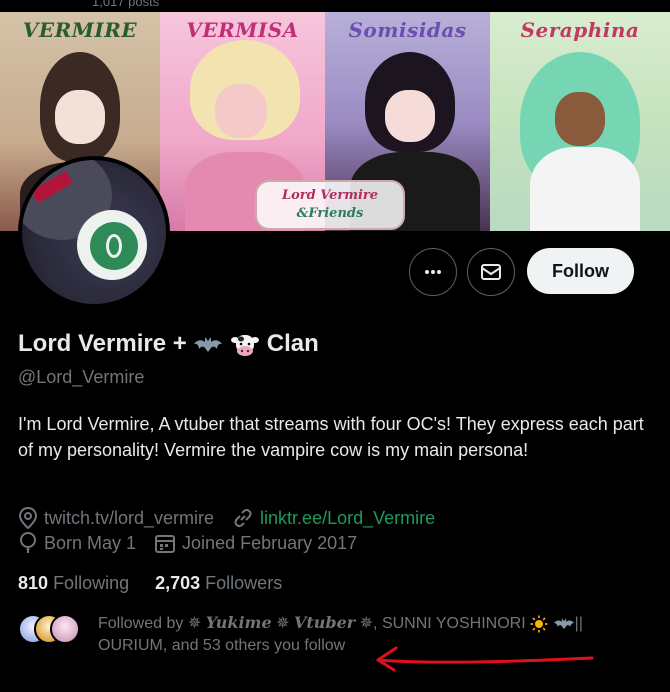 This screenshot has width=670, height=692. I want to click on birthday-item: Born May 1, so click(77, 543).